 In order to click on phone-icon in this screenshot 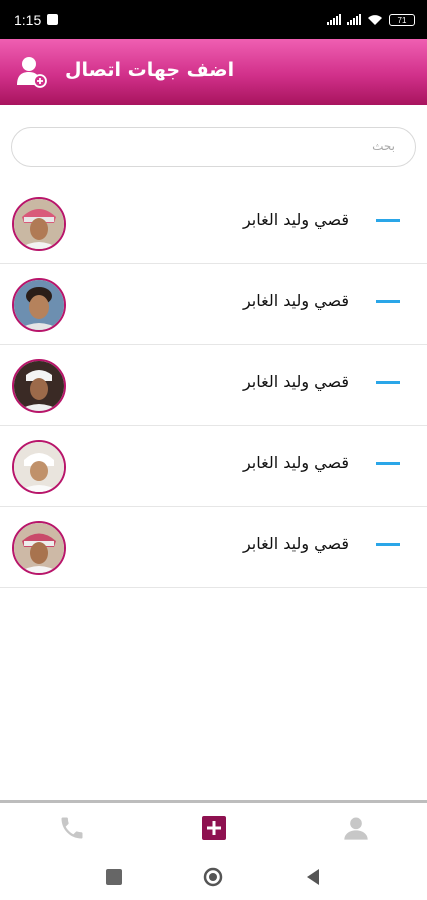, I will do `click(72, 828)`.